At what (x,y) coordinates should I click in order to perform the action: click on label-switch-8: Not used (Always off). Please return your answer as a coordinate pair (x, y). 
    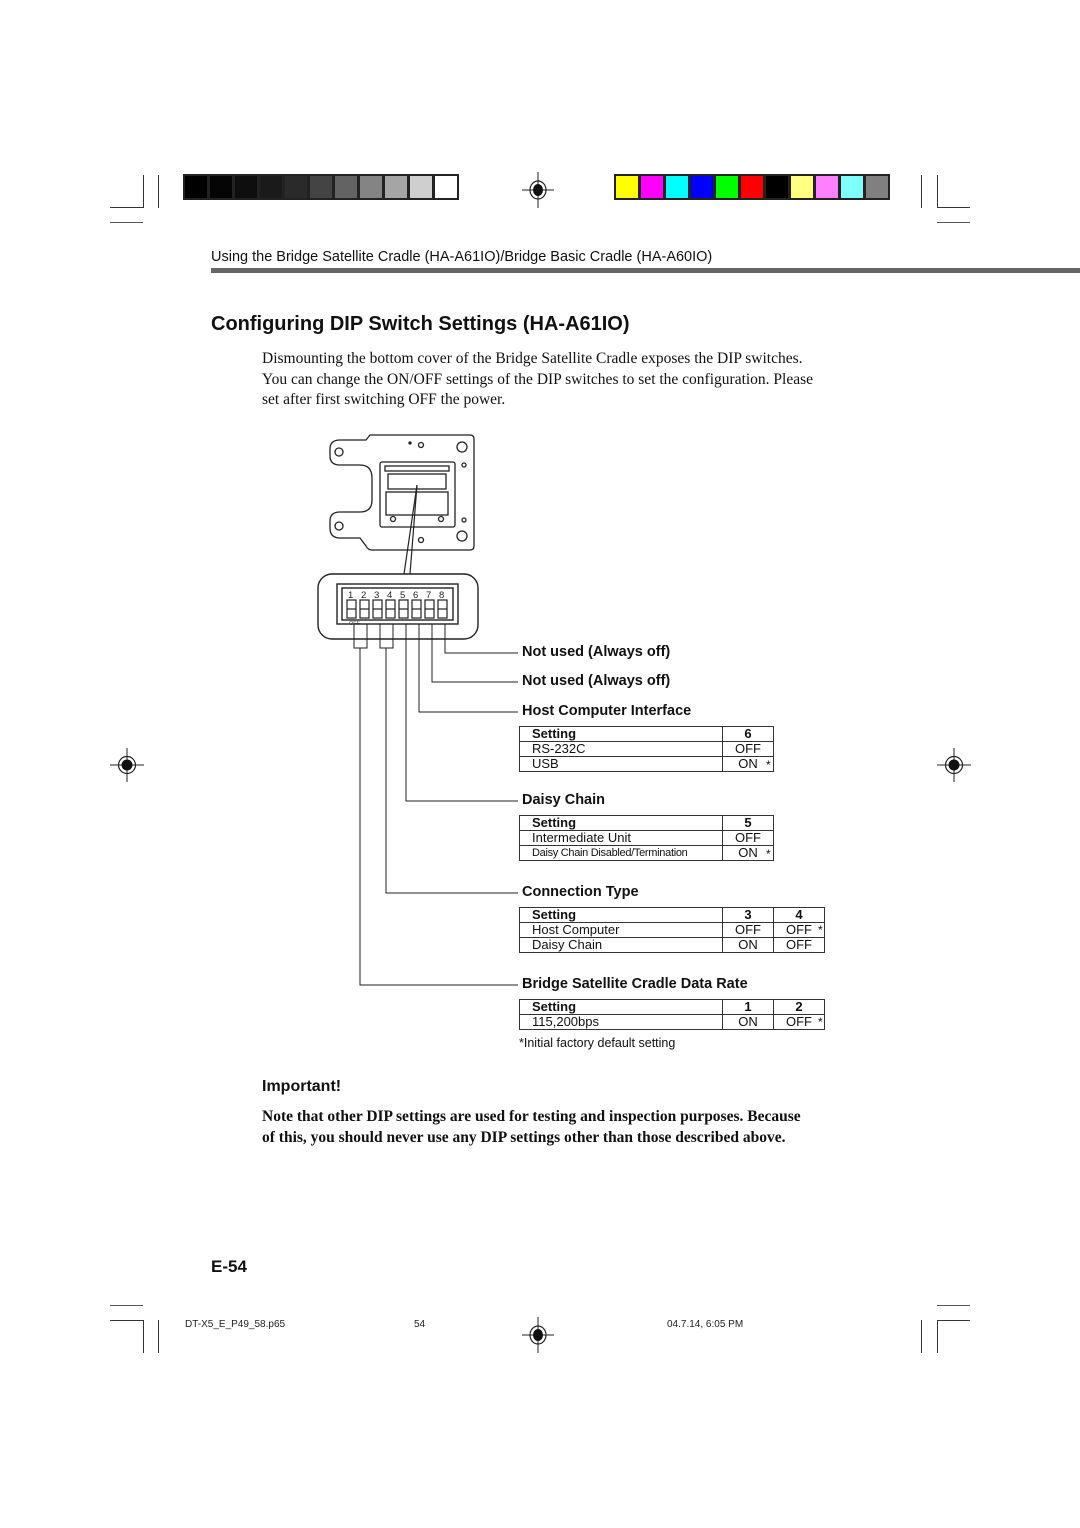
    Looking at the image, I should click on (596, 652).